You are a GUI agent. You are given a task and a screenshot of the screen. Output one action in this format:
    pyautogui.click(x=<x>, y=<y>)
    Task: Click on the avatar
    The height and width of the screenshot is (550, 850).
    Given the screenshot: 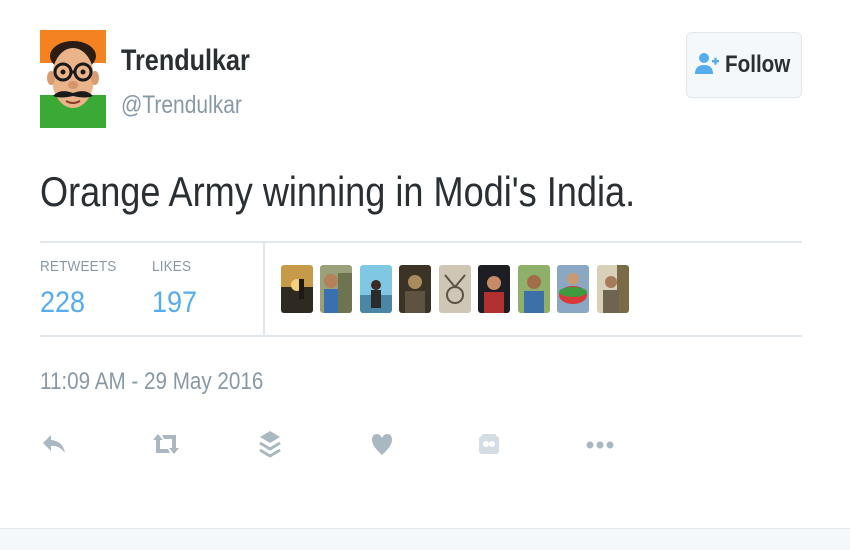 What is the action you would take?
    pyautogui.click(x=73, y=79)
    